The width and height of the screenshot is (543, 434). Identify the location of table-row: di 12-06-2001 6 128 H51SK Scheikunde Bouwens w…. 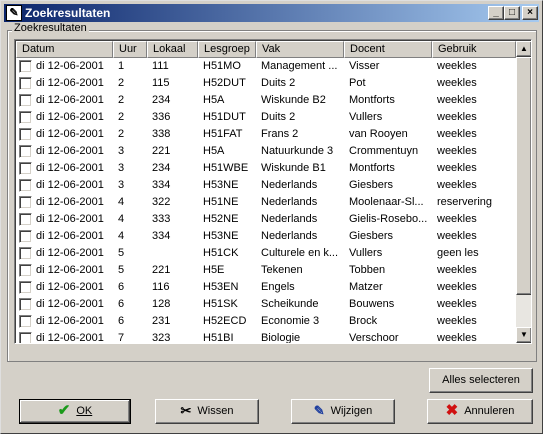
(266, 304).